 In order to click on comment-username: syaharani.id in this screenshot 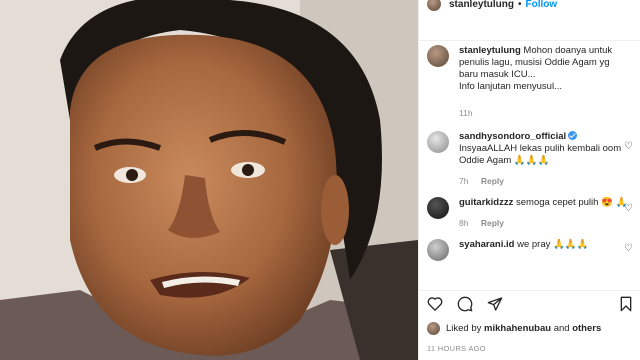, I will do `click(486, 244)`.